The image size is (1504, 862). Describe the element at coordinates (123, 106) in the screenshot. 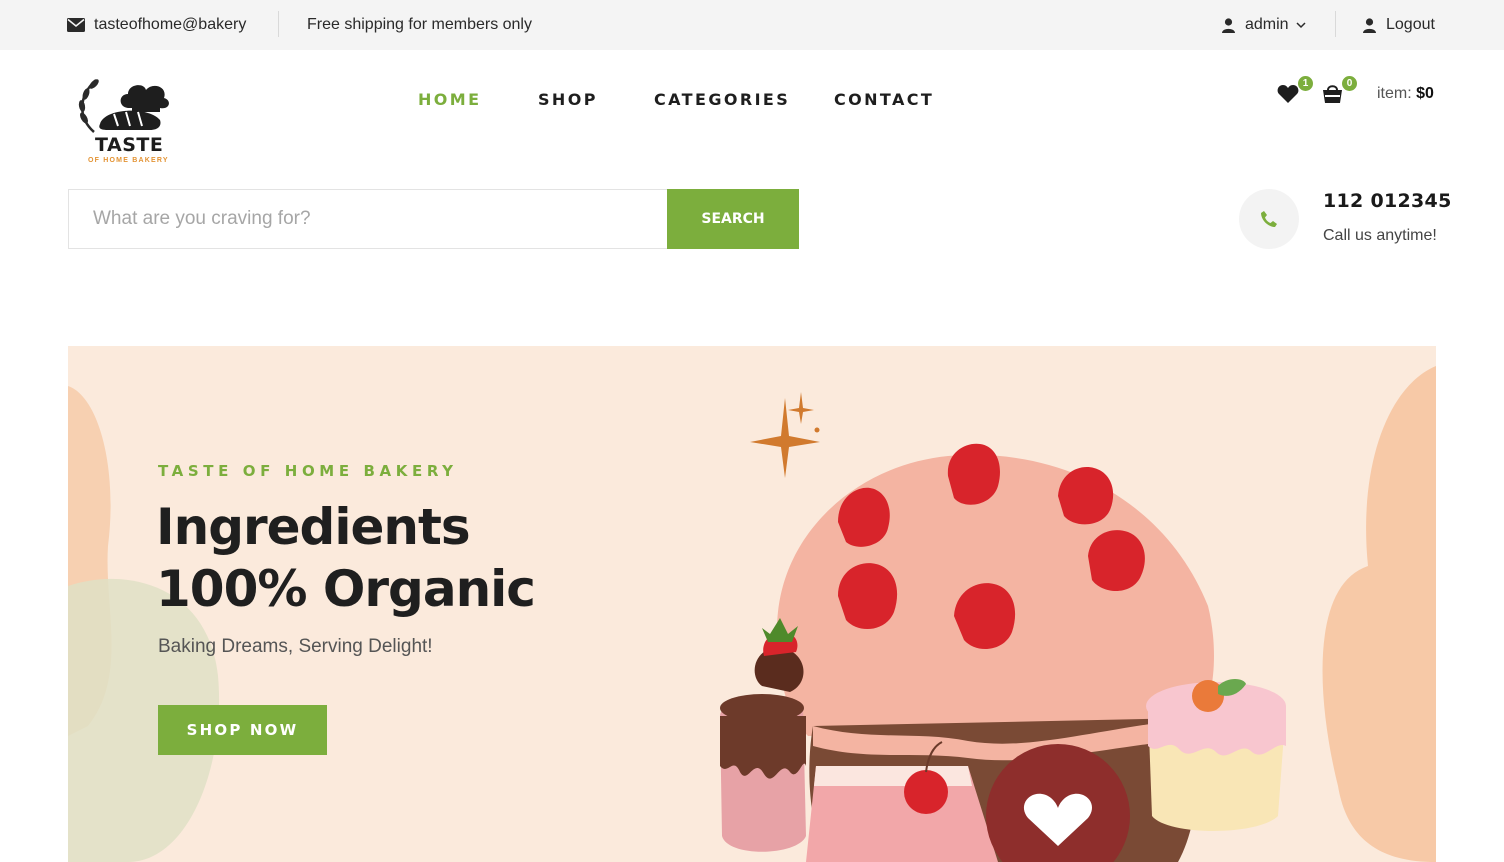

I see `logo-mark-icon` at that location.